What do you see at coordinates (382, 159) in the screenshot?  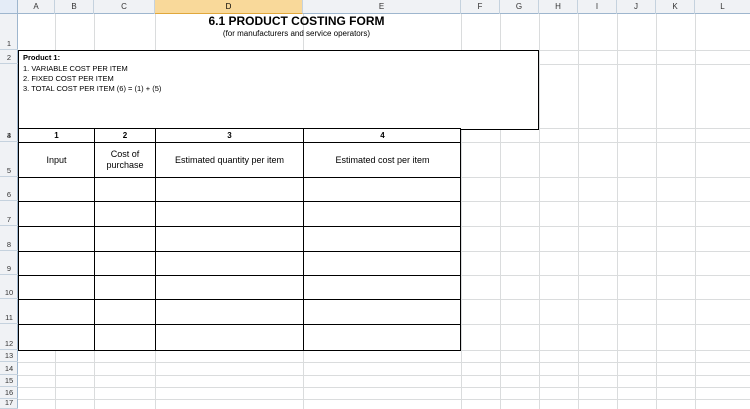 I see `table-header-estimated-cost: Estimated cost per item` at bounding box center [382, 159].